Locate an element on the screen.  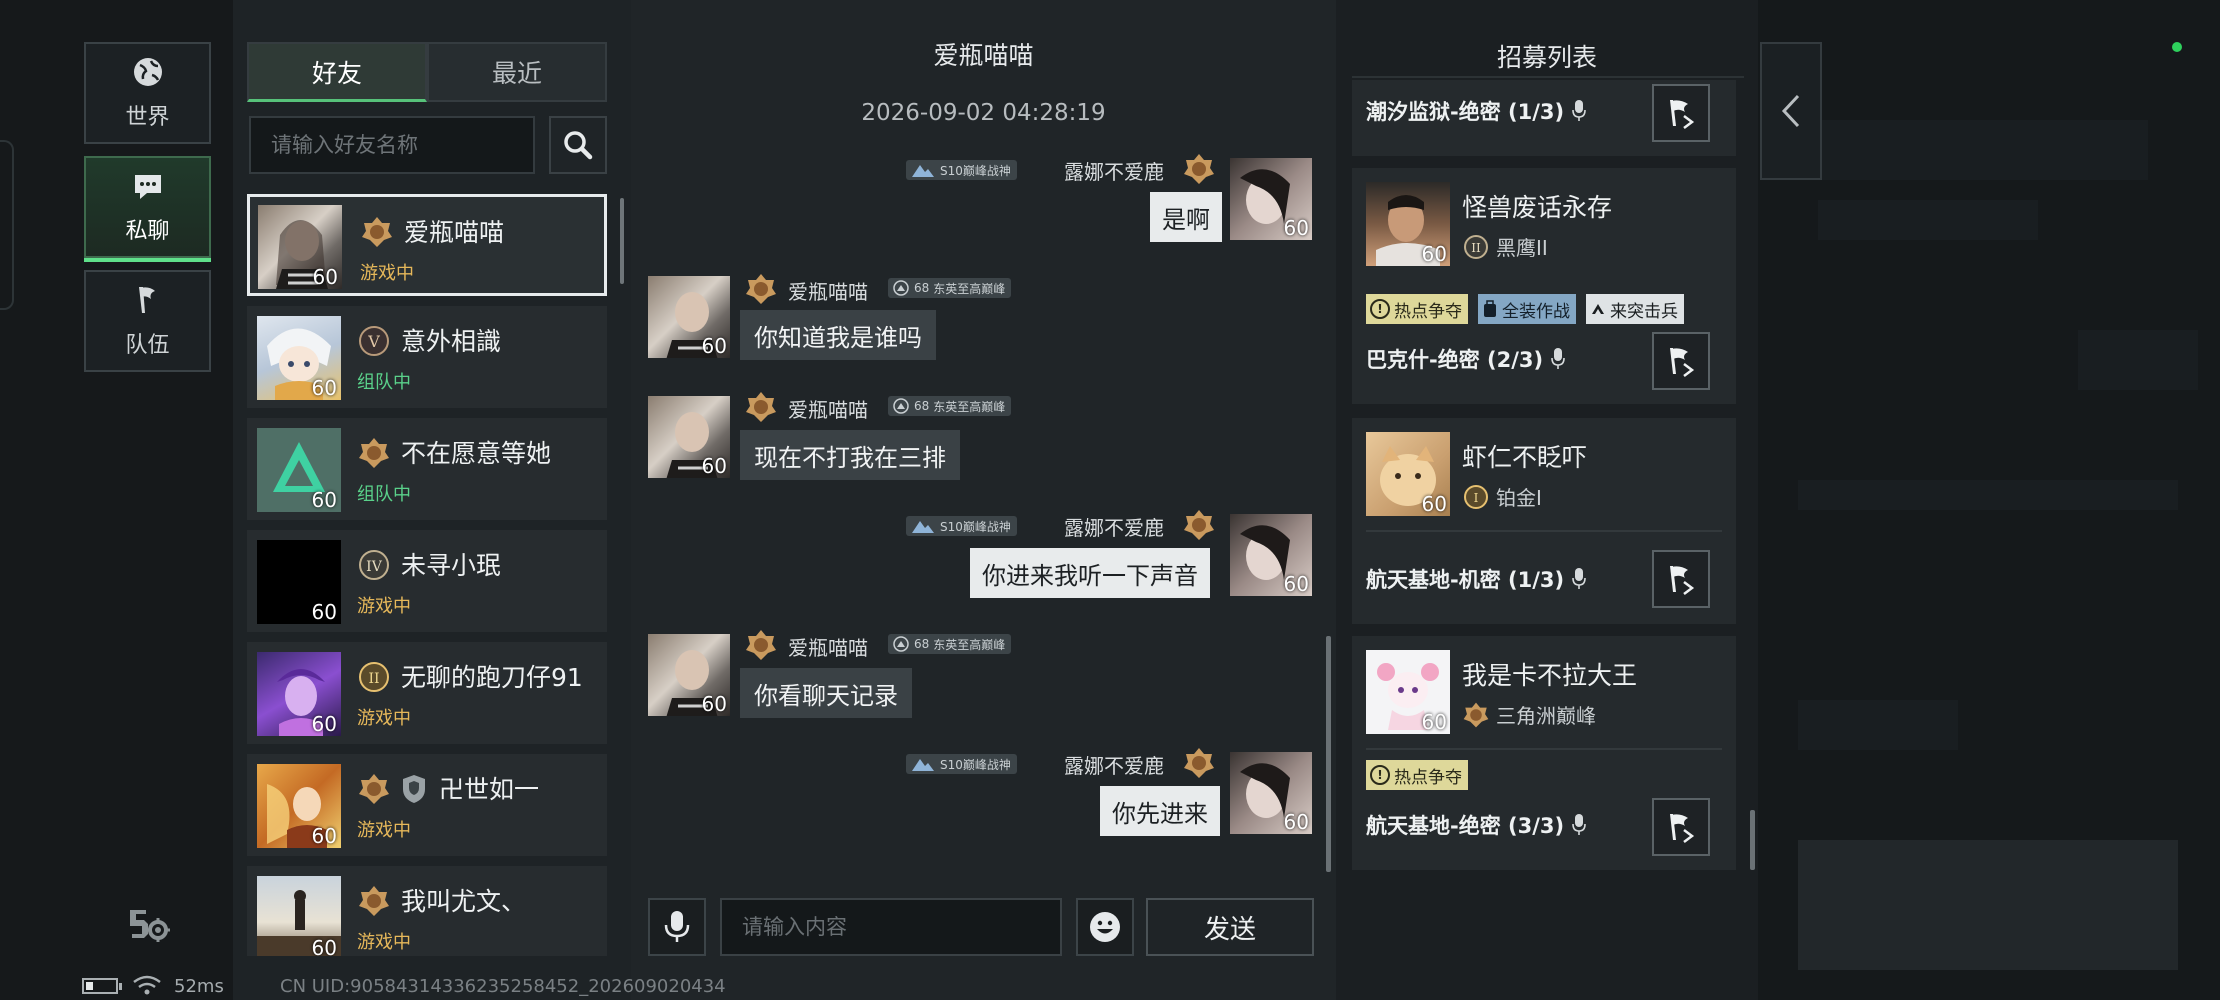
tag-hotspot: ! 热点争夺 is located at coordinates (1417, 775).